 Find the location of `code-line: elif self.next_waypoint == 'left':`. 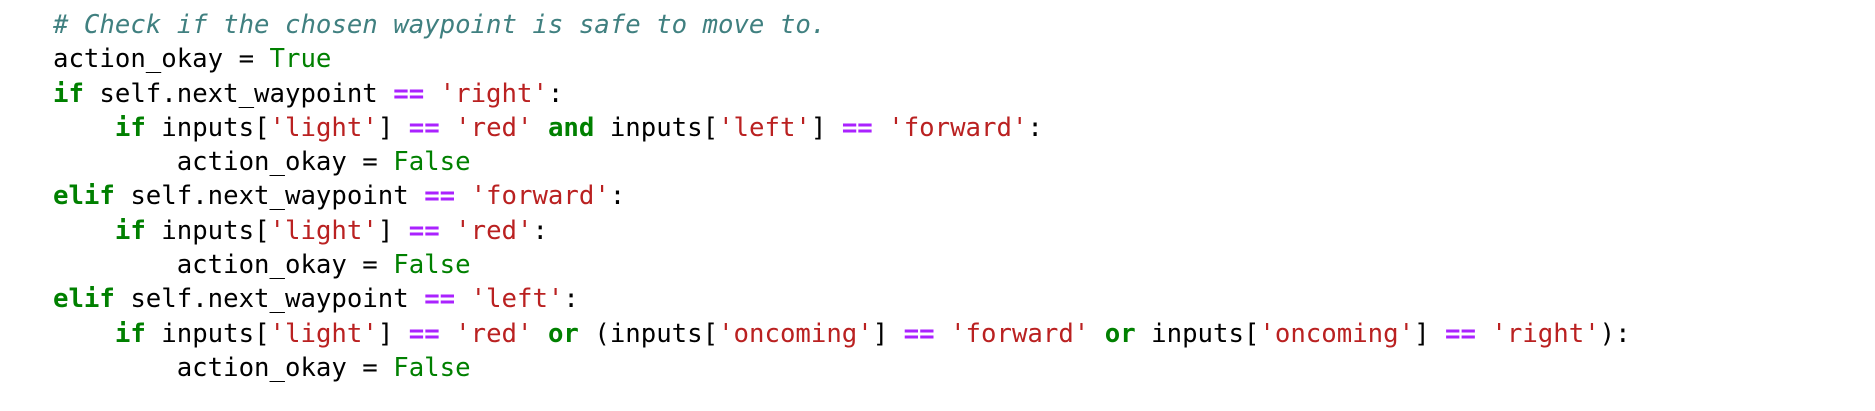

code-line: elif self.next_waypoint == 'left': is located at coordinates (964, 299).